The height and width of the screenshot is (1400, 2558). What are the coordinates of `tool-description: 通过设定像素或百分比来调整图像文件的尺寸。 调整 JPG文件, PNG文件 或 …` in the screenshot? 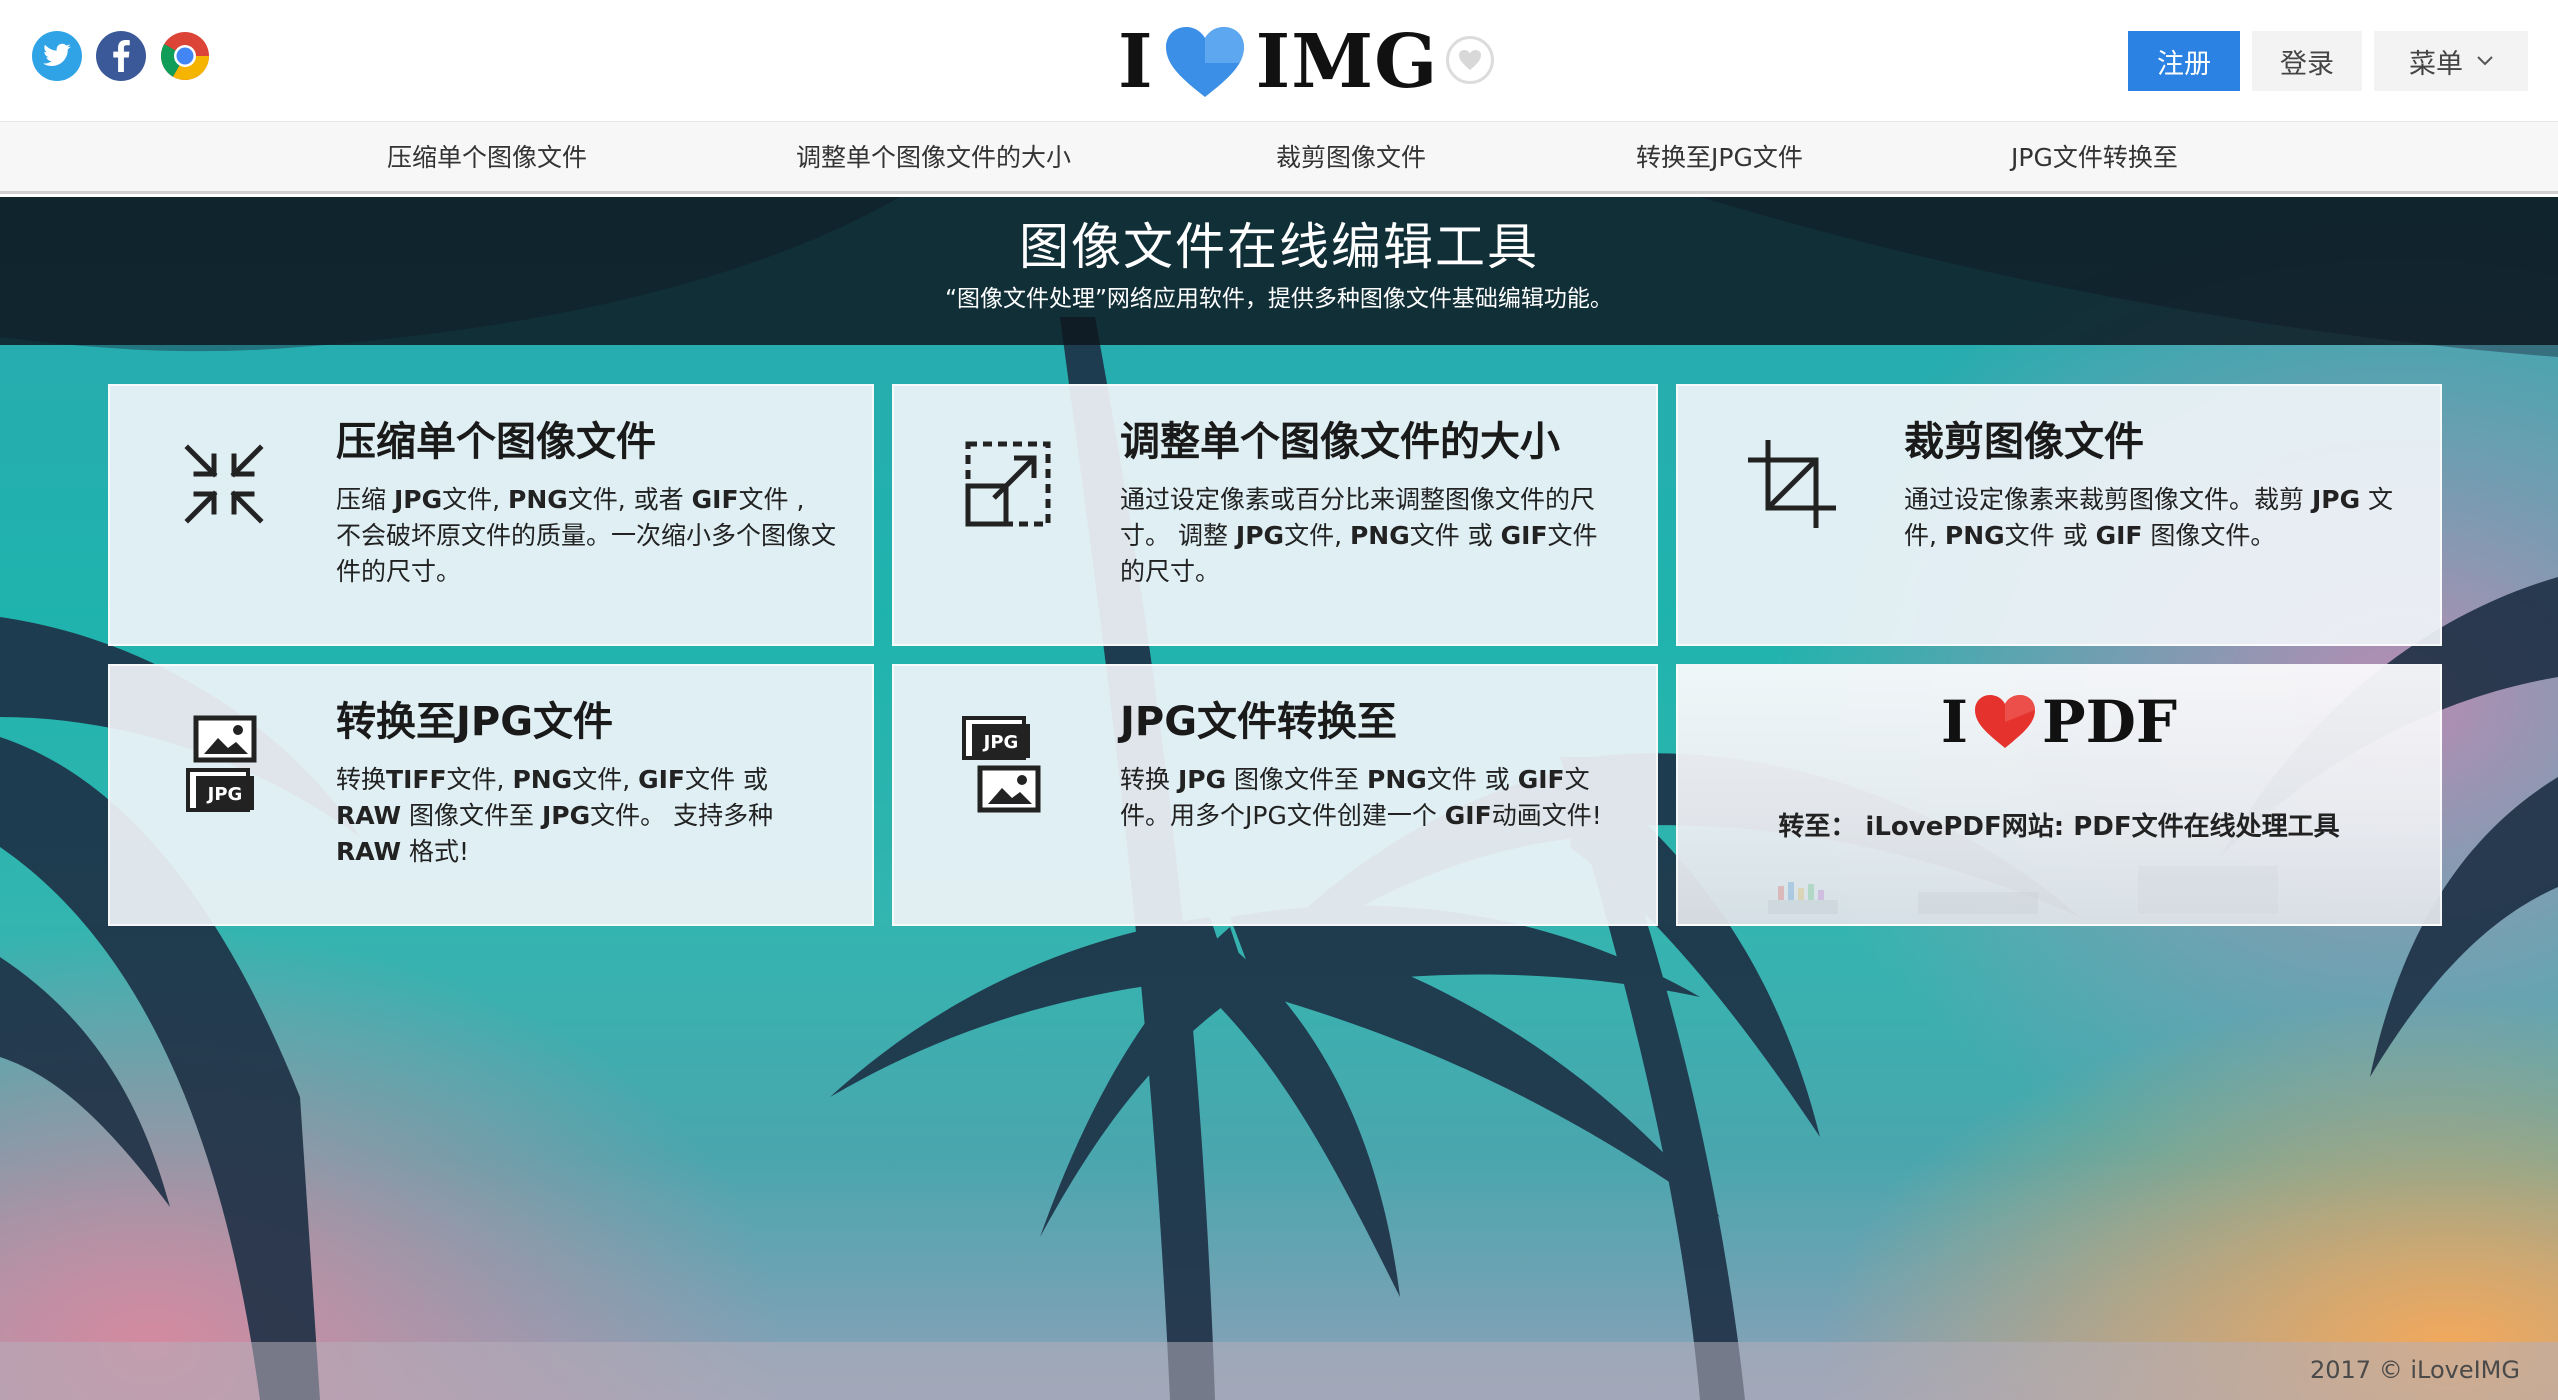 It's located at (1359, 535).